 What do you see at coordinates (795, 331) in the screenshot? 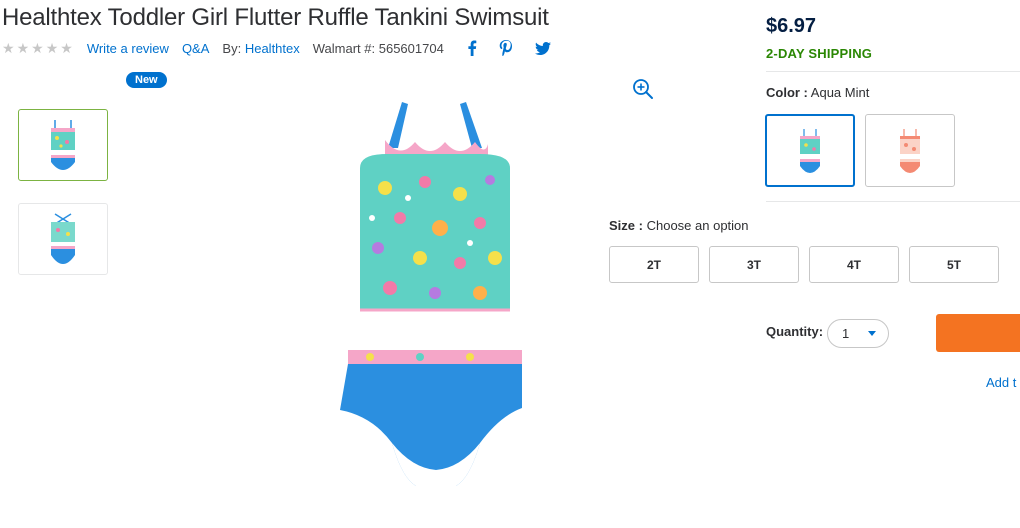
I see `quantity-label: Quantity:` at bounding box center [795, 331].